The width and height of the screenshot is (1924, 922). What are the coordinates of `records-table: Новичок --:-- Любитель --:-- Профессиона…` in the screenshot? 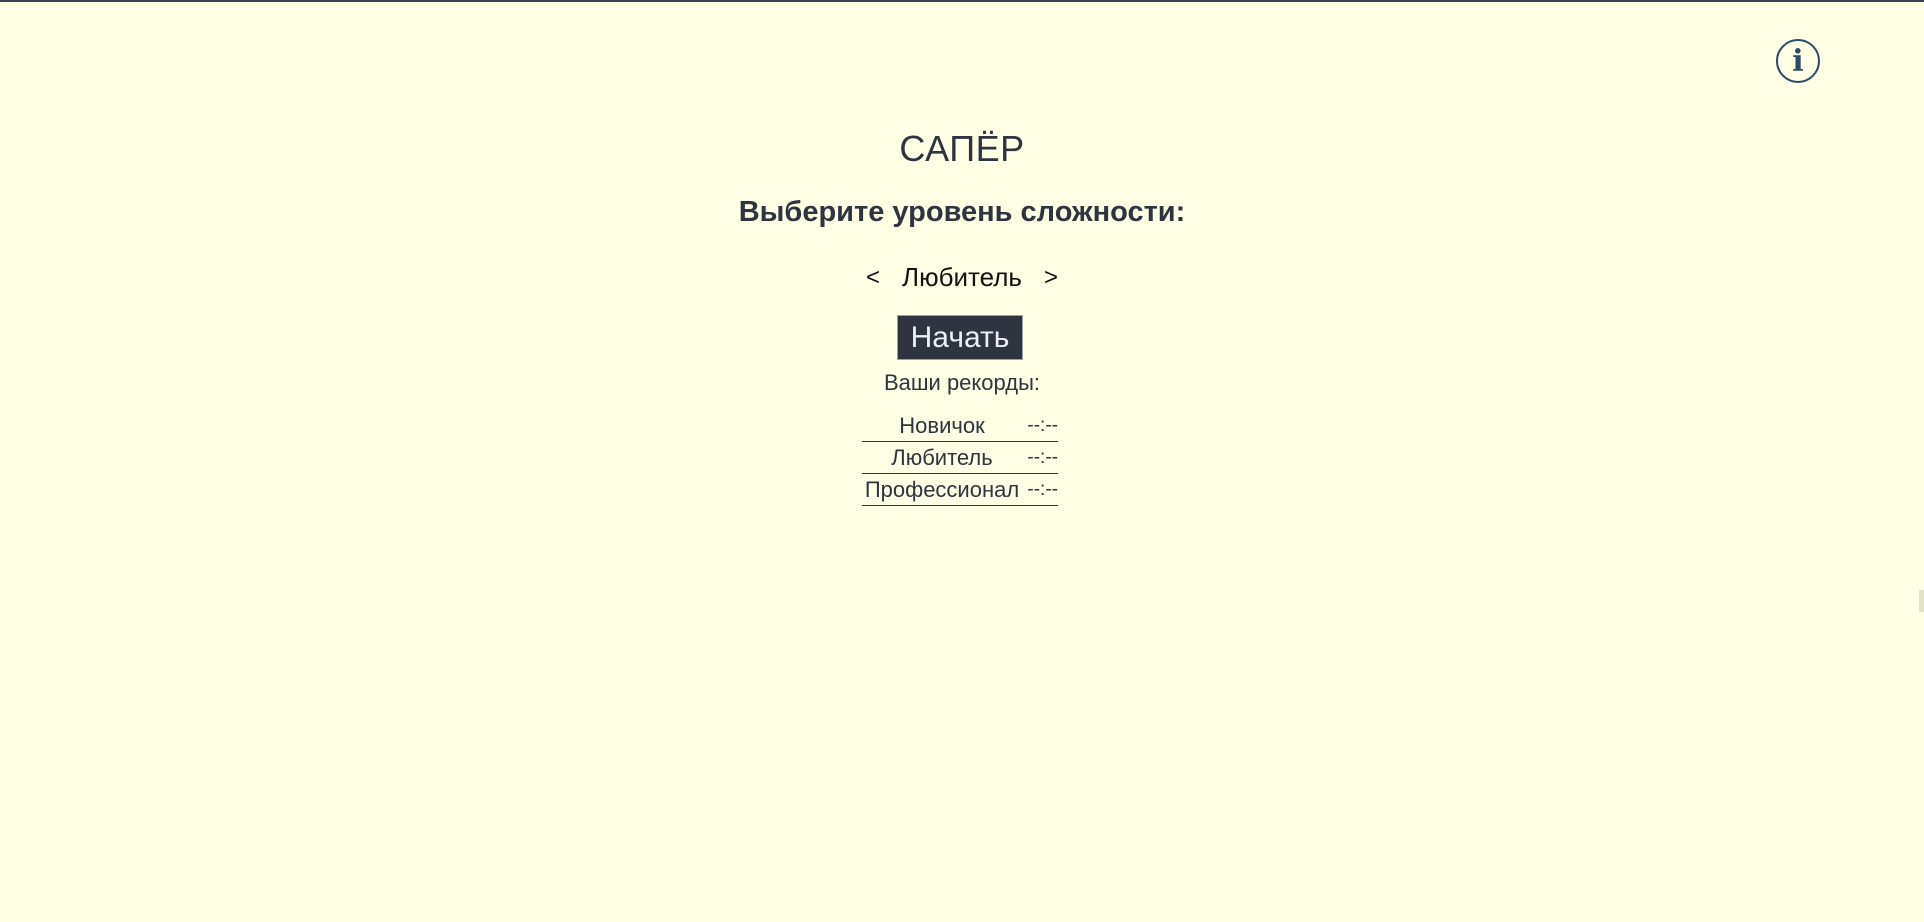 It's located at (960, 458).